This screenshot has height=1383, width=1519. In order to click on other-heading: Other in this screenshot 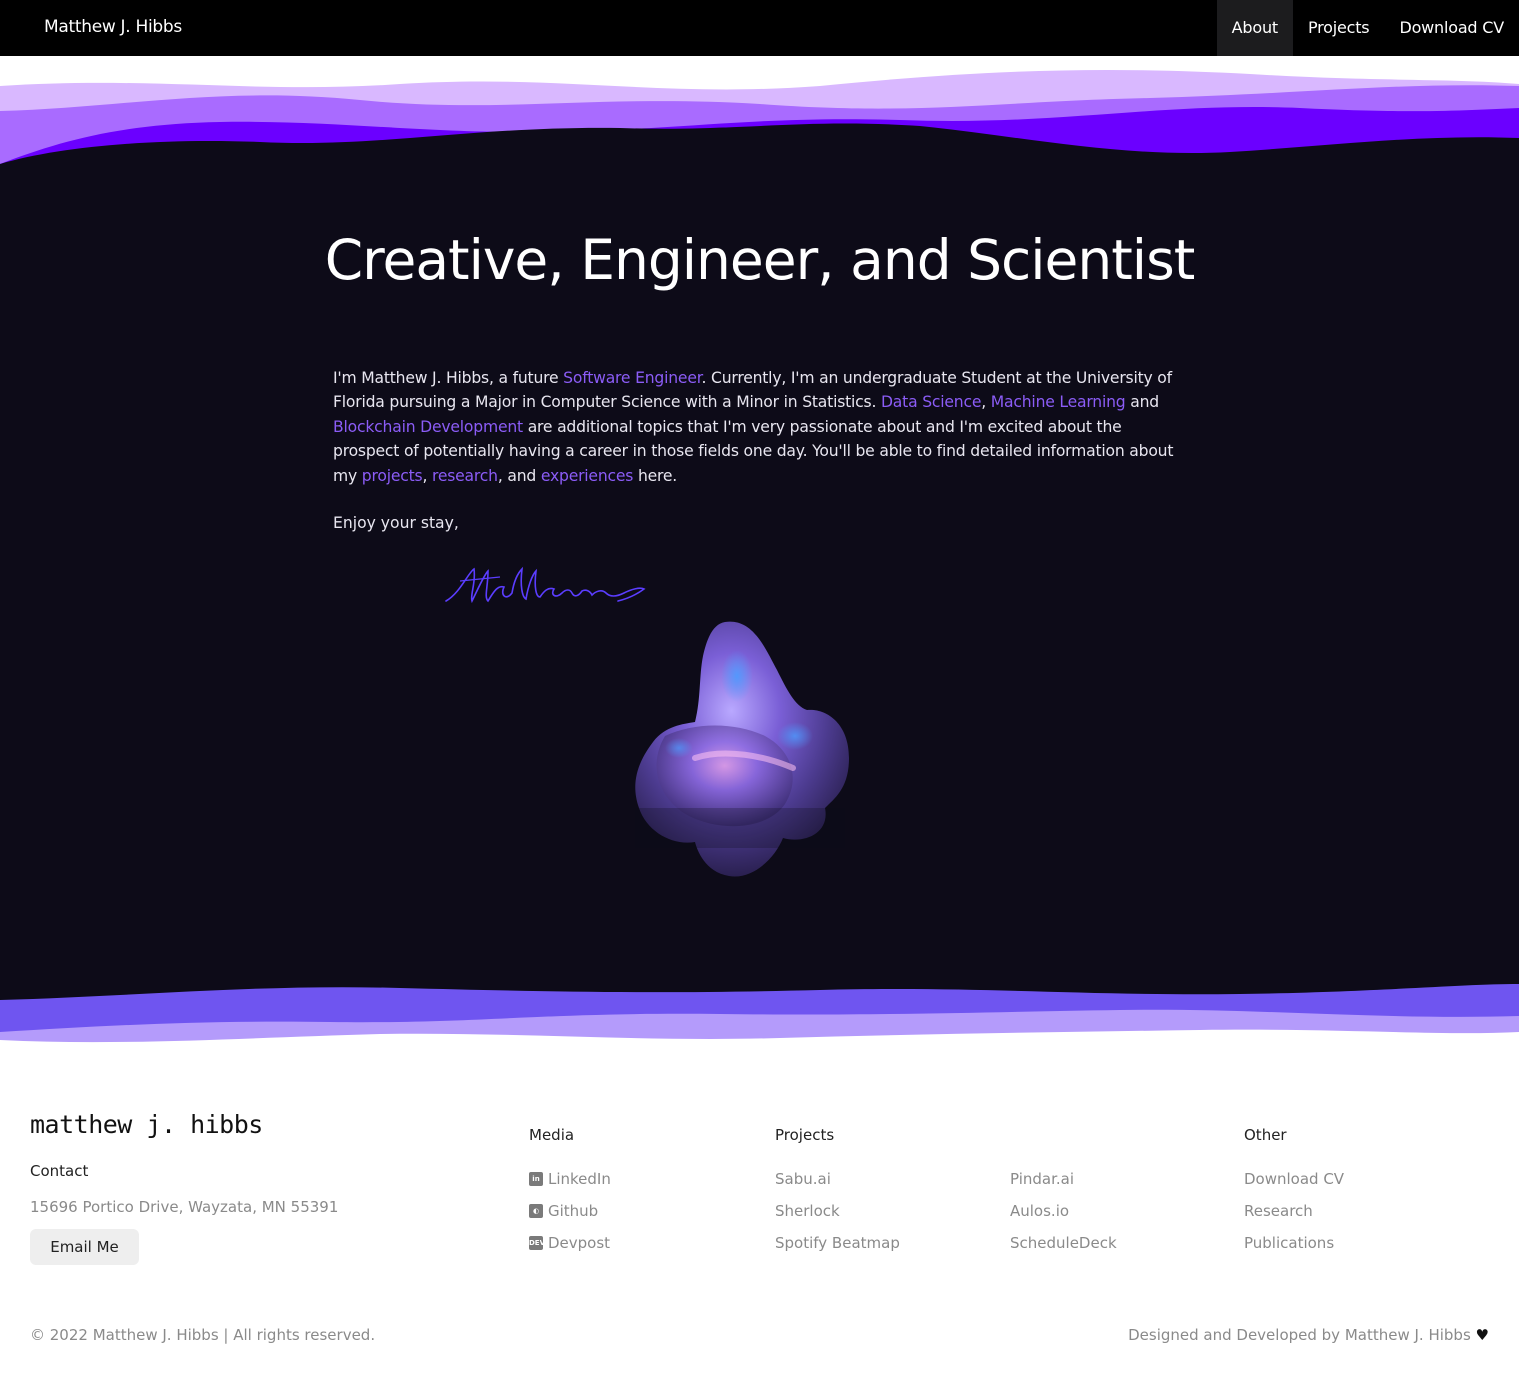, I will do `click(1265, 1135)`.